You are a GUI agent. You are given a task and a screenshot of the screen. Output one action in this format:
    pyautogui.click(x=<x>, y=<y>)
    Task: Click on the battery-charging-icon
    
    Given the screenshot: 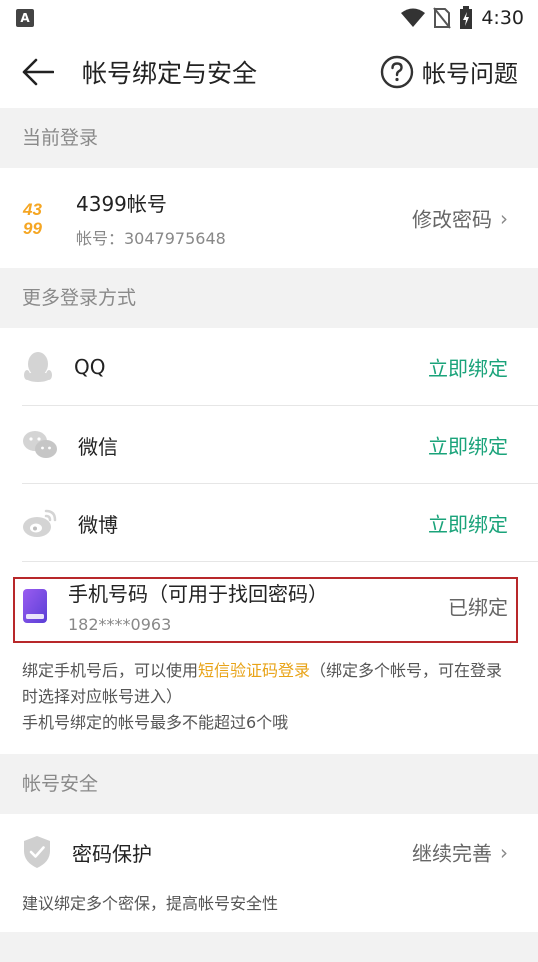 What is the action you would take?
    pyautogui.click(x=466, y=17)
    